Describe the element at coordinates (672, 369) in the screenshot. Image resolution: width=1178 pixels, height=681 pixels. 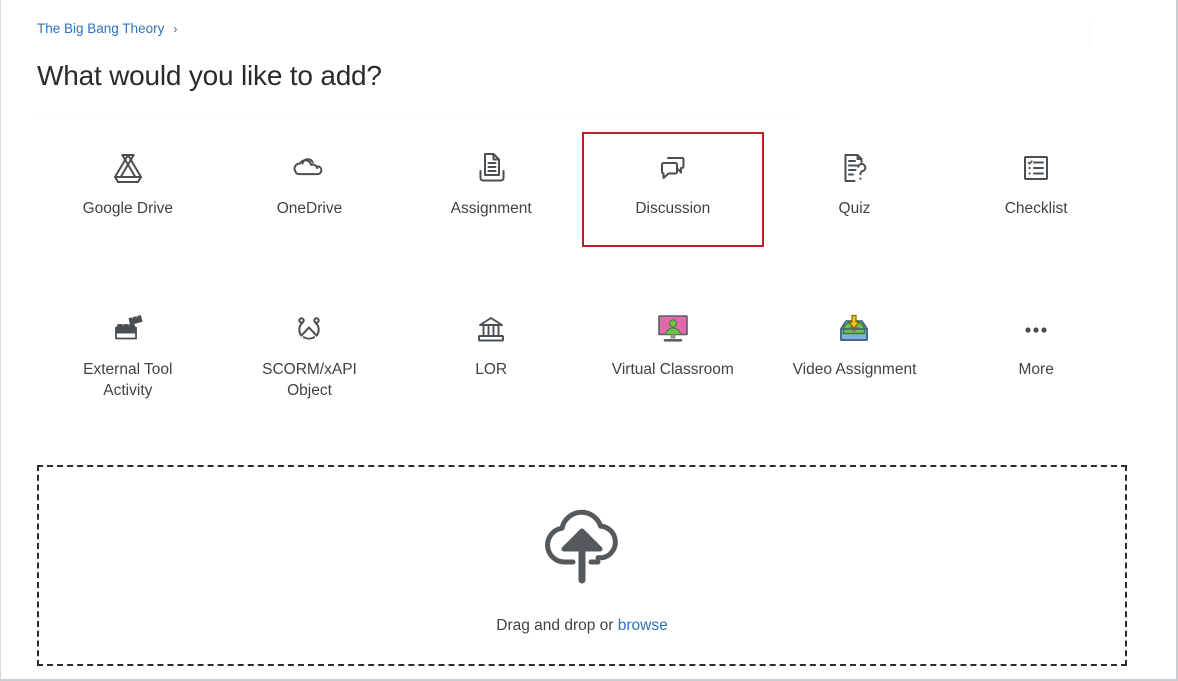
I see `tile-label: Virtual Classroom` at that location.